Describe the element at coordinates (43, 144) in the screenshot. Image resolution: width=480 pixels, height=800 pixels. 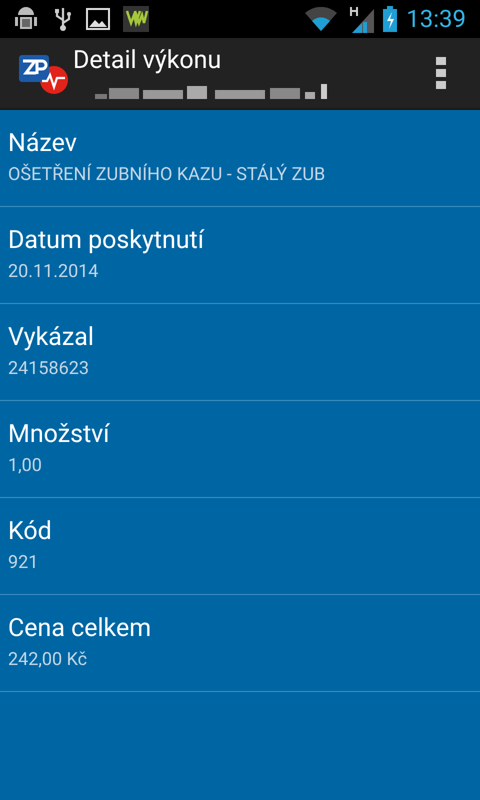
I see `field-label: Název` at that location.